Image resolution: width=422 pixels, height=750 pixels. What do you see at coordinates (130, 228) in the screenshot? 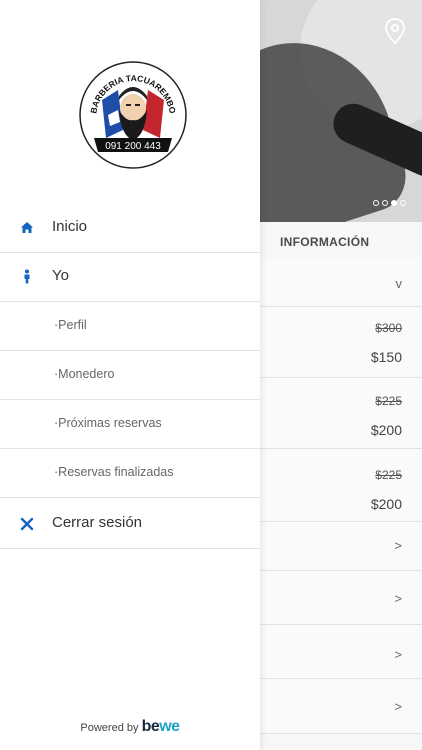
I see `menu-item-inicio: Inicio` at bounding box center [130, 228].